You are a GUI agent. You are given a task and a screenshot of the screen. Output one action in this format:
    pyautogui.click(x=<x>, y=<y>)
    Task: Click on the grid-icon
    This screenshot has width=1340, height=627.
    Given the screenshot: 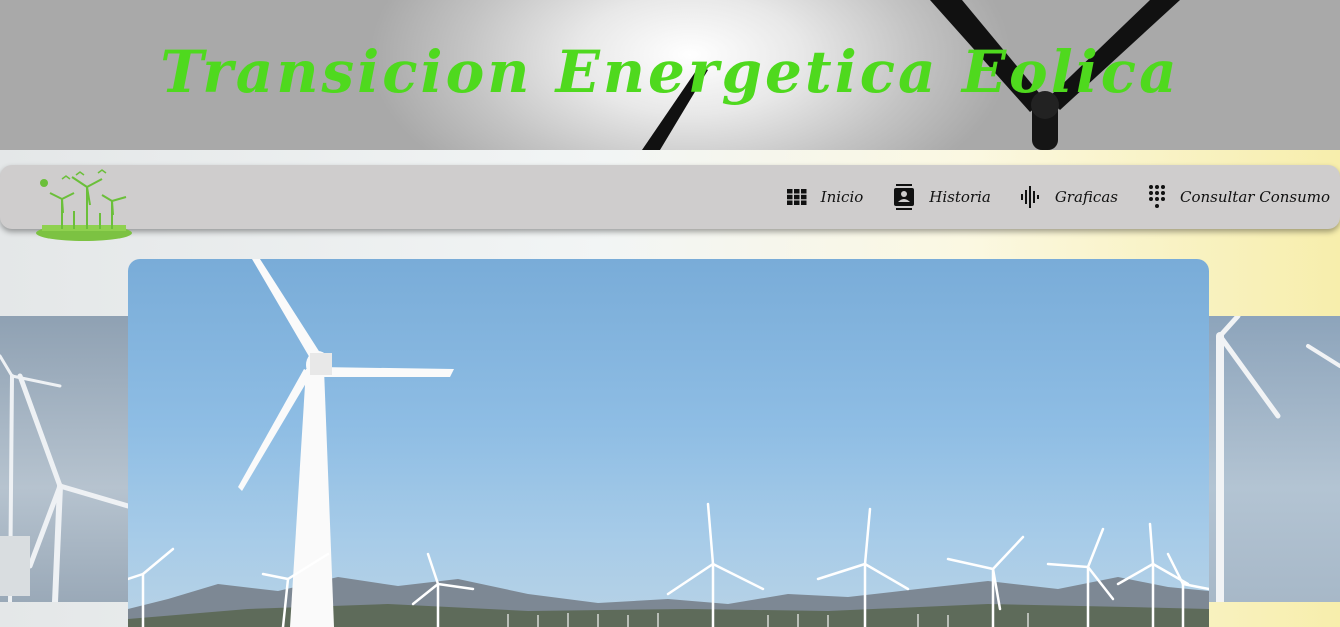 What is the action you would take?
    pyautogui.click(x=796, y=197)
    